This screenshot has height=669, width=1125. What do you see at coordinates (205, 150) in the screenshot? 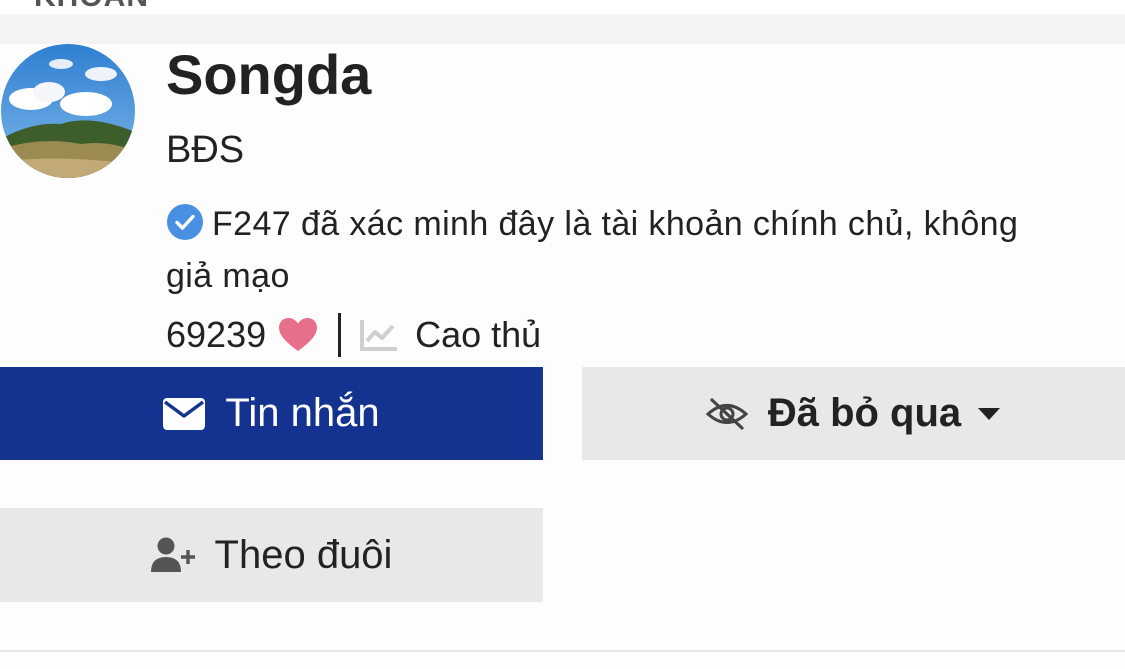
I see `profile-subtitle: BĐS` at bounding box center [205, 150].